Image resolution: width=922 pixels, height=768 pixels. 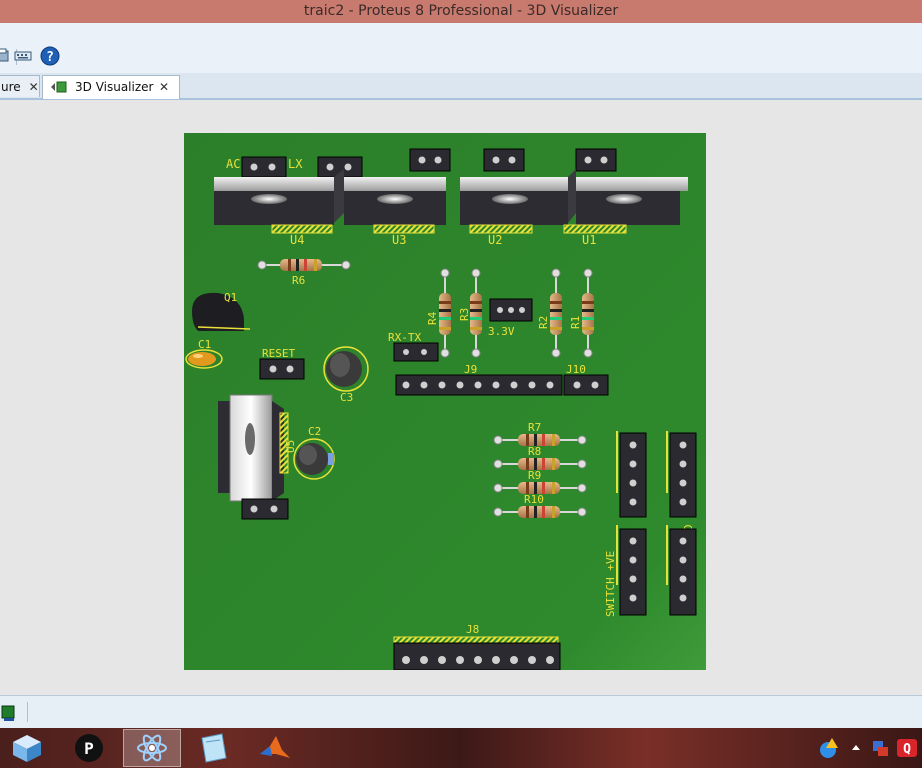 What do you see at coordinates (152, 748) in the screenshot?
I see `atom-app-icon` at bounding box center [152, 748].